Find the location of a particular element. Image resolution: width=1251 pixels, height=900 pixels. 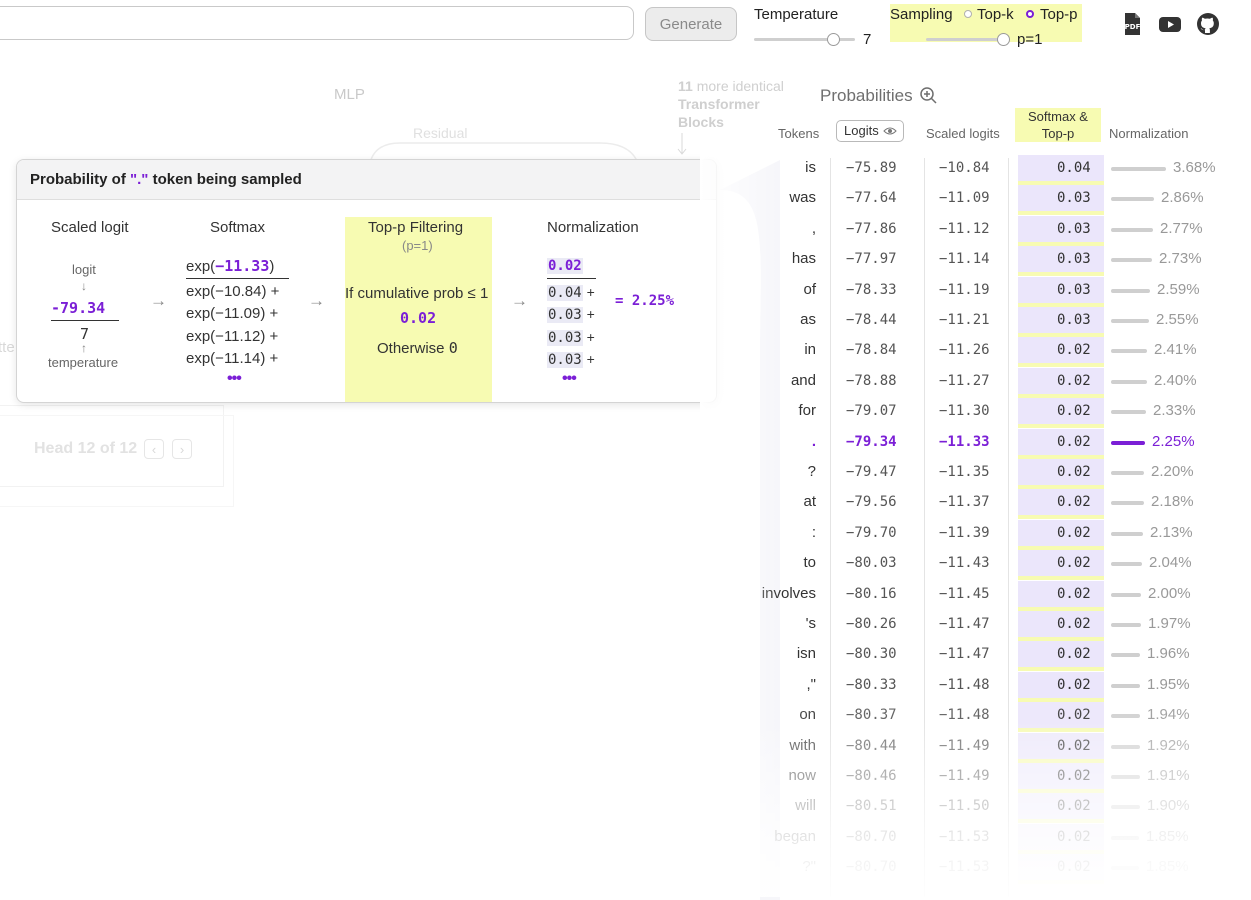

probability-row: on −80.37 −11.48 0.02 1.94% is located at coordinates (970, 717).